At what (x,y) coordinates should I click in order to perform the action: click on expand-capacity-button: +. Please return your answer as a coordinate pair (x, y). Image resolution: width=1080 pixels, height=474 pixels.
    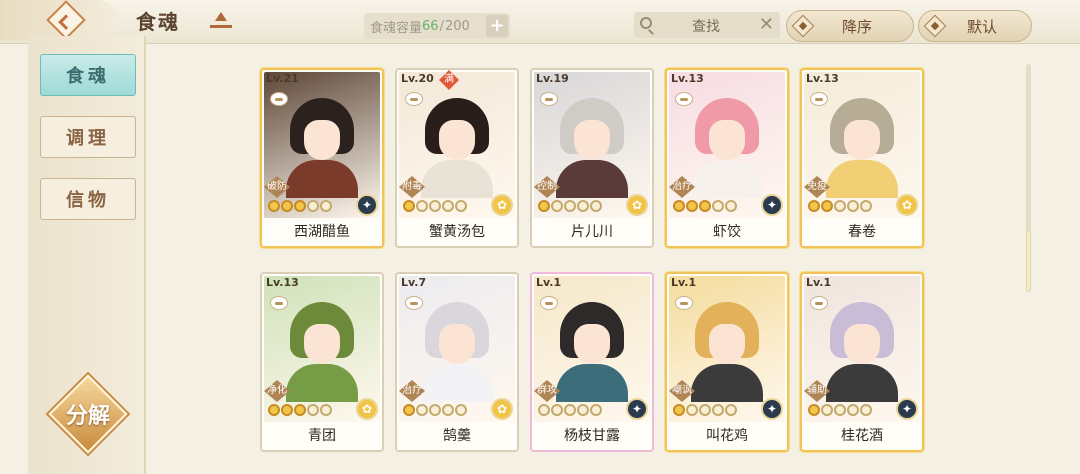
    Looking at the image, I should click on (497, 26).